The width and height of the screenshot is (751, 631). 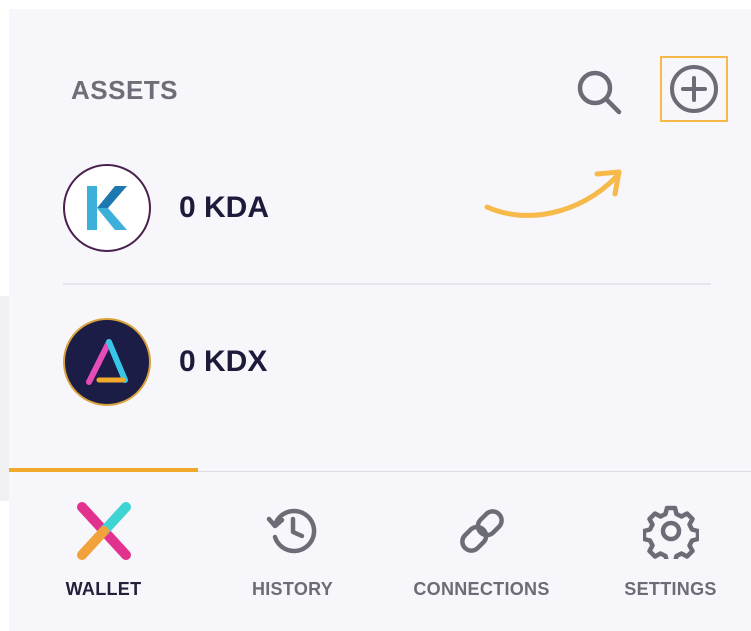 I want to click on tab-wallet: WALLET, so click(x=103, y=554).